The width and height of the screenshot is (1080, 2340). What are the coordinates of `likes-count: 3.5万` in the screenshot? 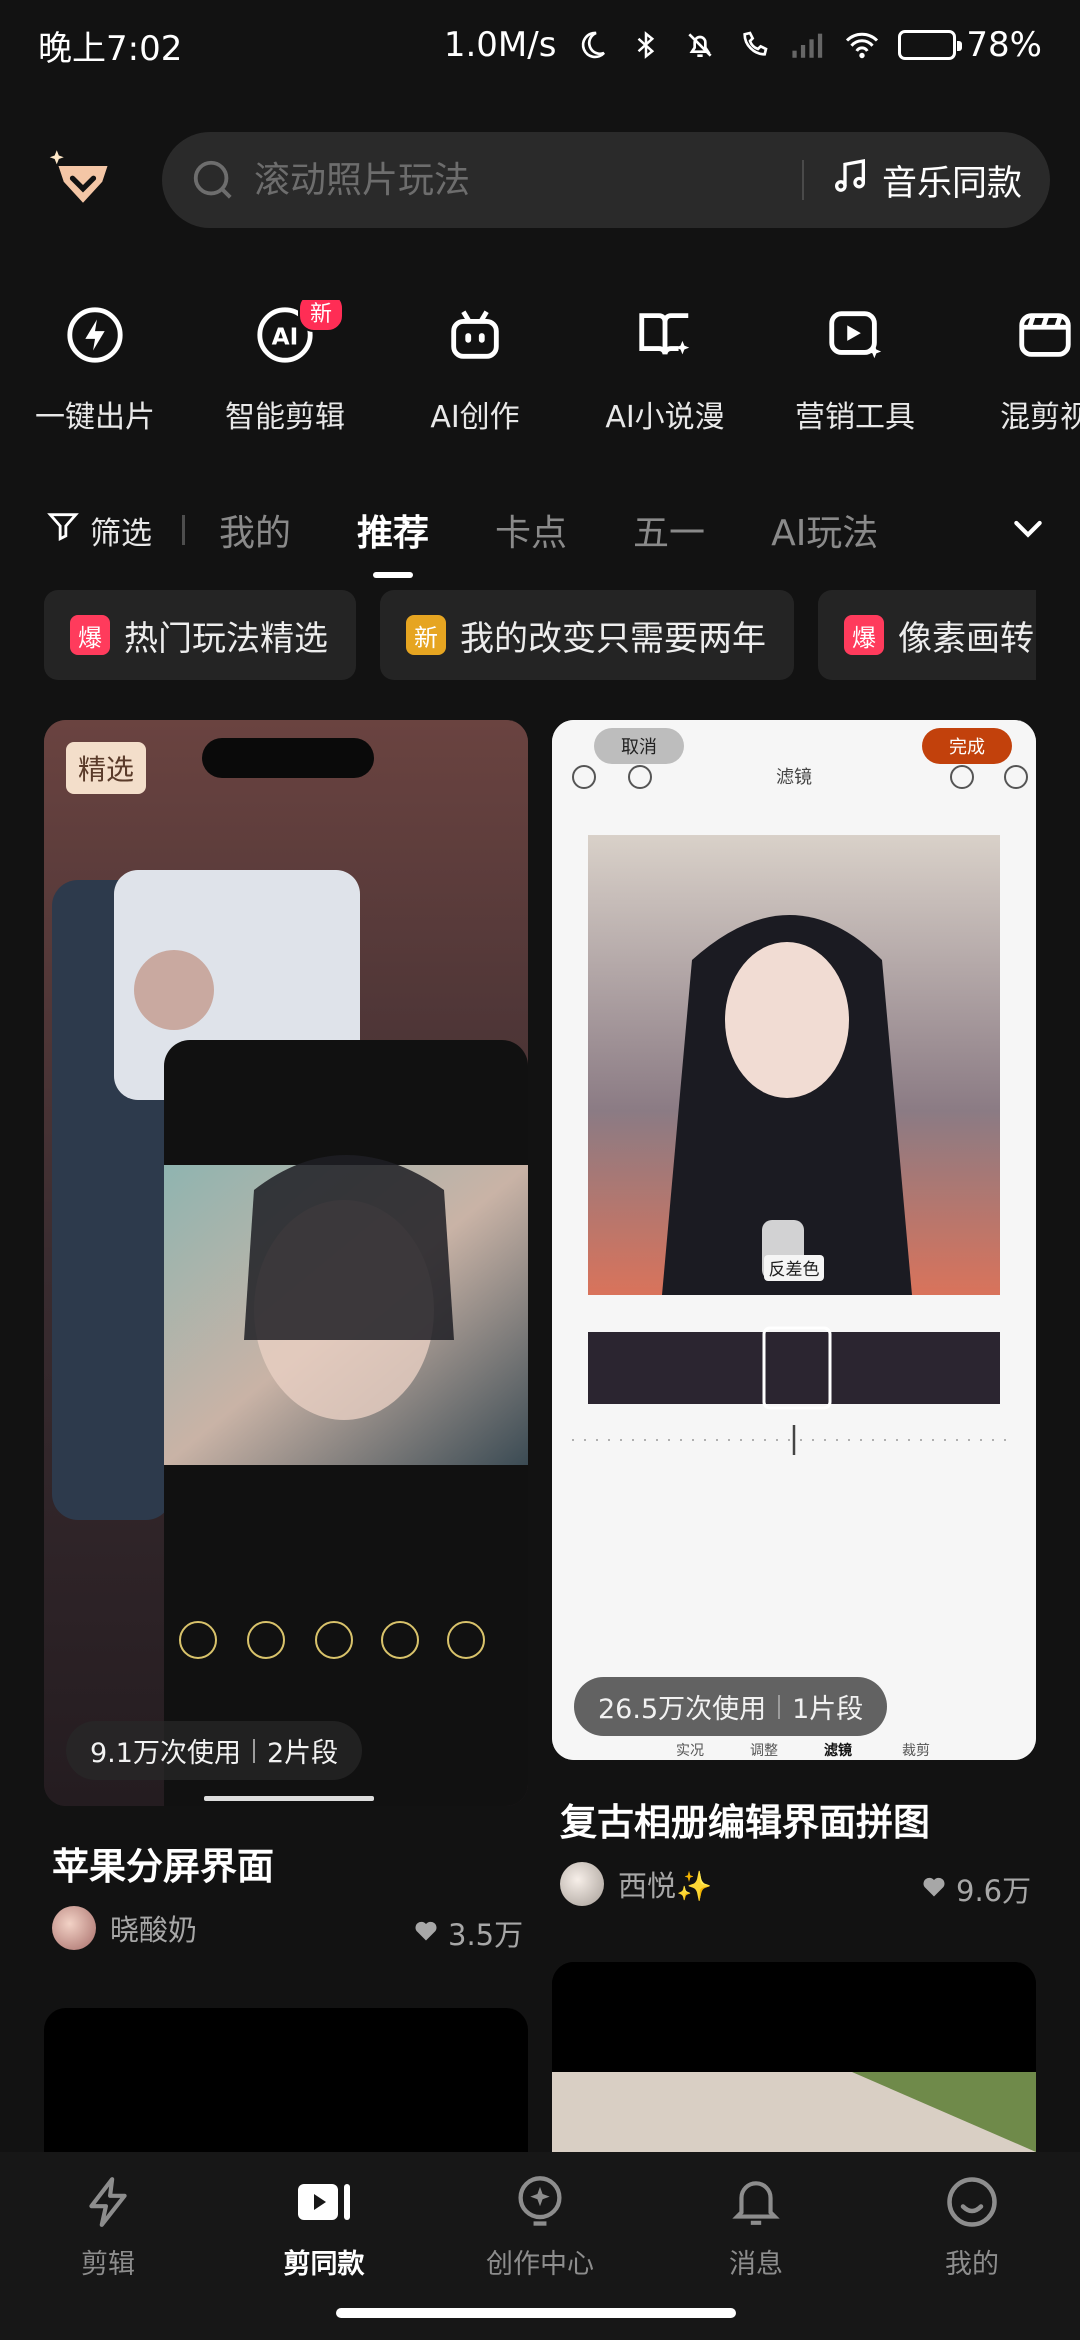 It's located at (467, 1933).